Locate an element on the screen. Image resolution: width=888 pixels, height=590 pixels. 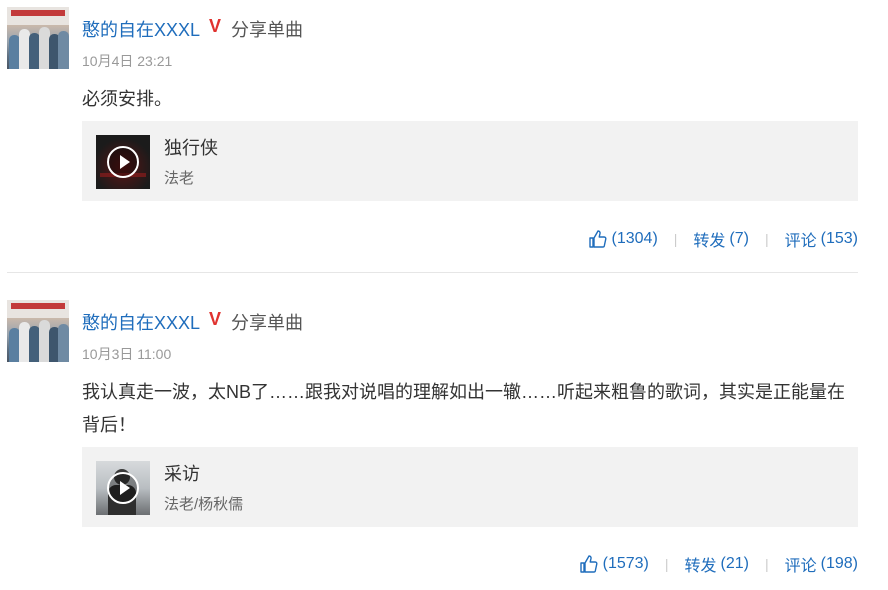
song-artist: 法老 is located at coordinates (179, 177).